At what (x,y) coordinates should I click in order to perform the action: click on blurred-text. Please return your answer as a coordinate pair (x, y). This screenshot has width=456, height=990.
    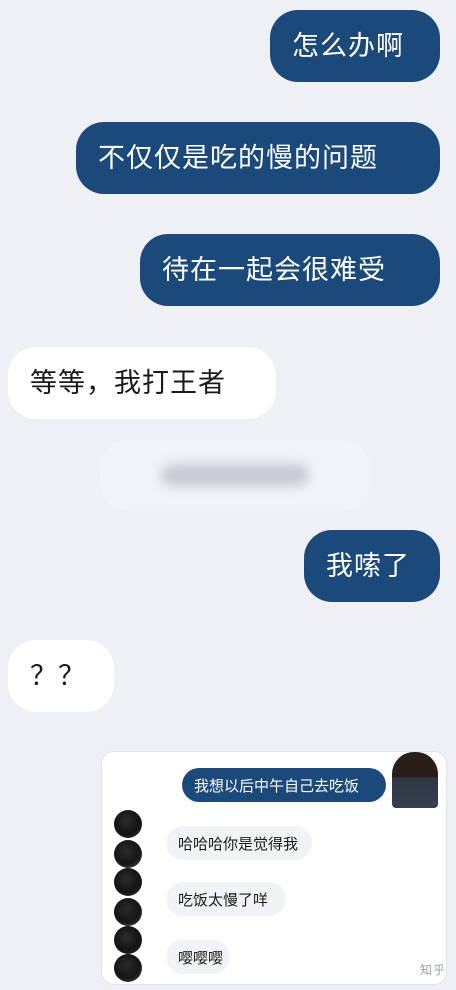
    Looking at the image, I should click on (235, 475).